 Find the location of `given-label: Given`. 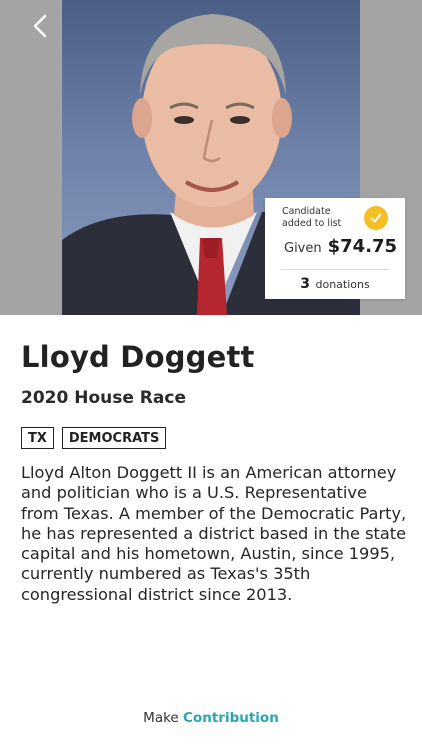

given-label: Given is located at coordinates (303, 248).